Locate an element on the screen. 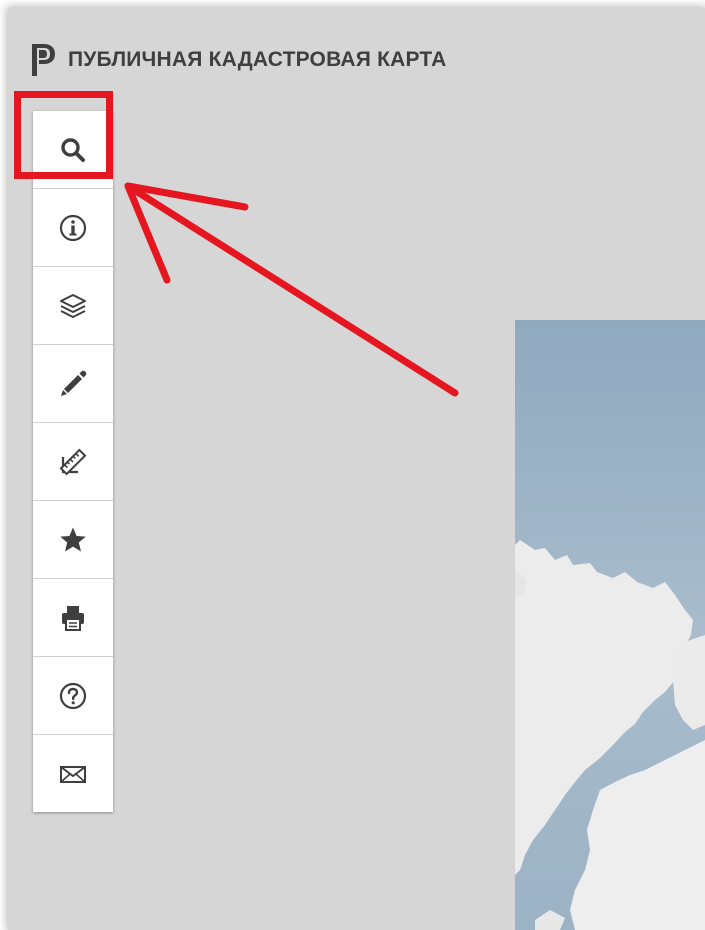 This screenshot has width=705, height=930. search-button is located at coordinates (73, 150).